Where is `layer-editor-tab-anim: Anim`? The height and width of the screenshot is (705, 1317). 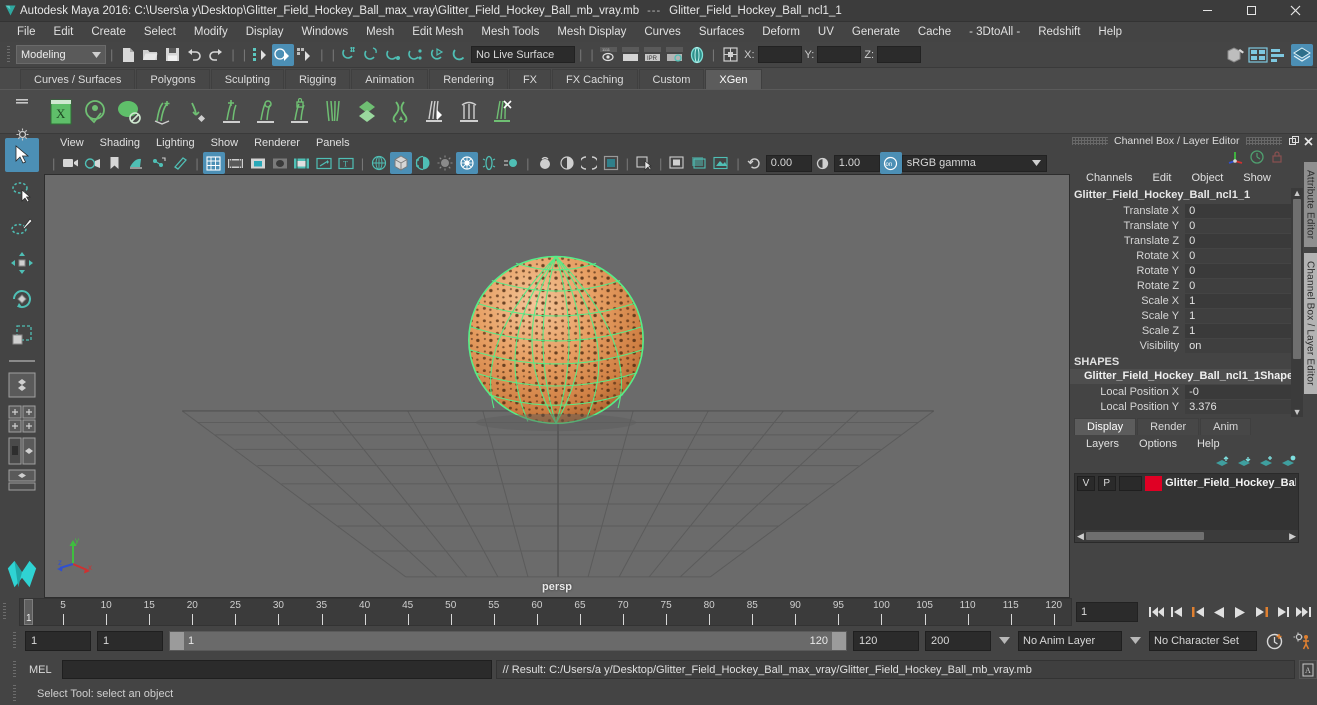
layer-editor-tab-anim: Anim is located at coordinates (1226, 426).